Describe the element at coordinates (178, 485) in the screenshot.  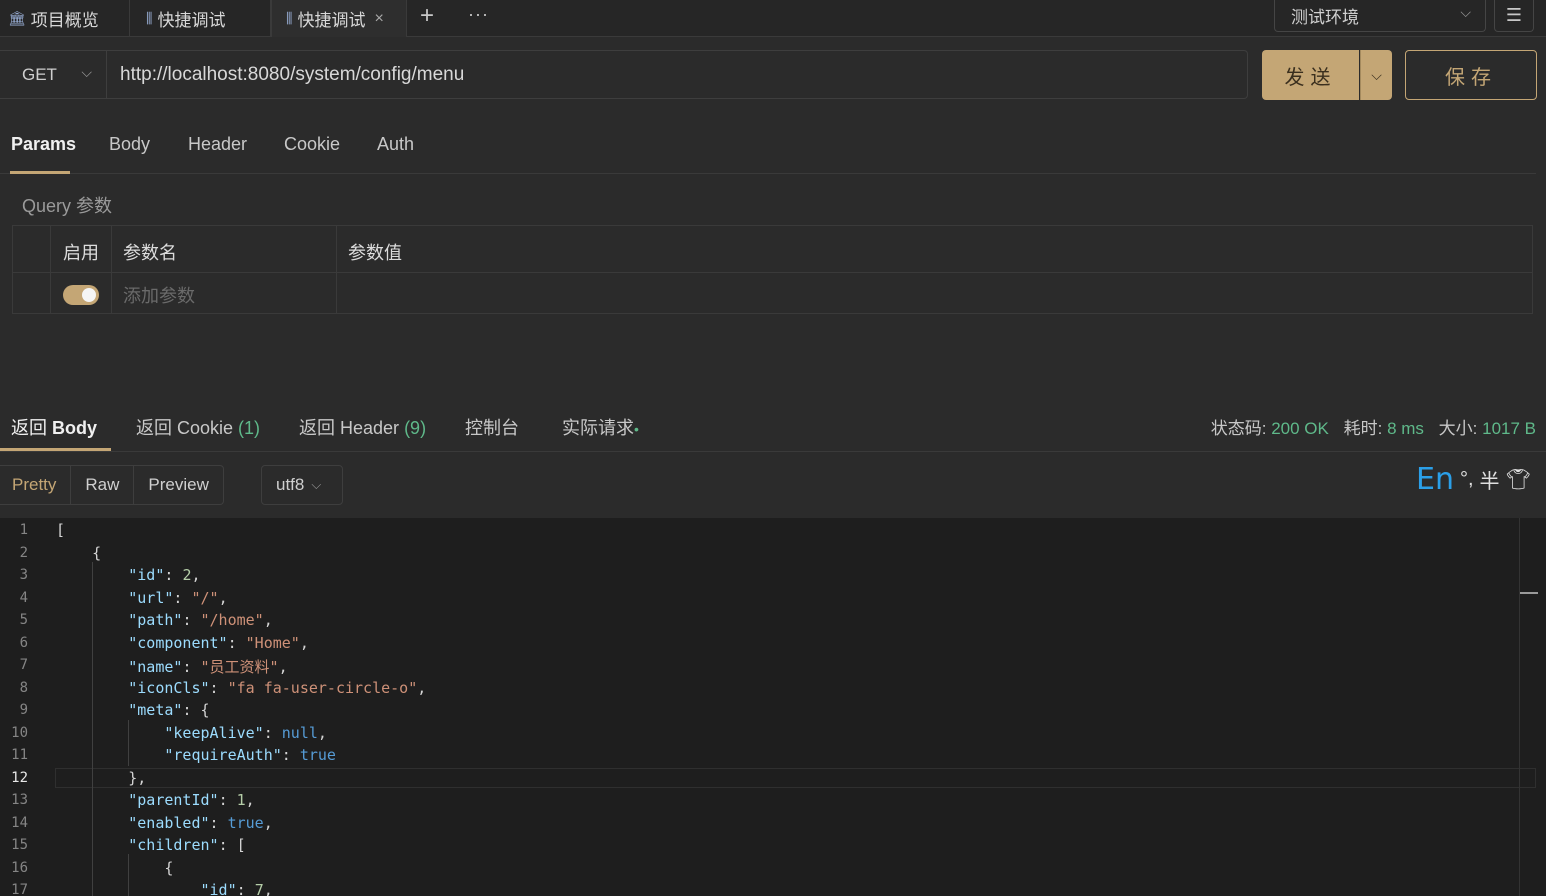
I see `preview-button: Preview` at that location.